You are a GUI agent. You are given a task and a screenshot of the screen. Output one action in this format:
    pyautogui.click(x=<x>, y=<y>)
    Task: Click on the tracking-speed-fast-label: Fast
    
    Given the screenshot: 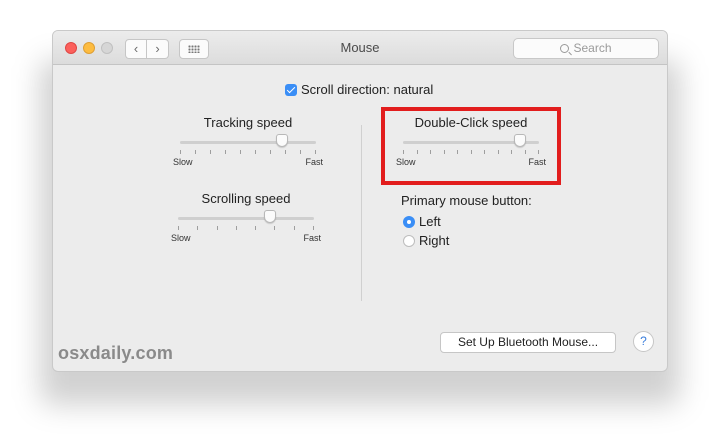 What is the action you would take?
    pyautogui.click(x=314, y=162)
    